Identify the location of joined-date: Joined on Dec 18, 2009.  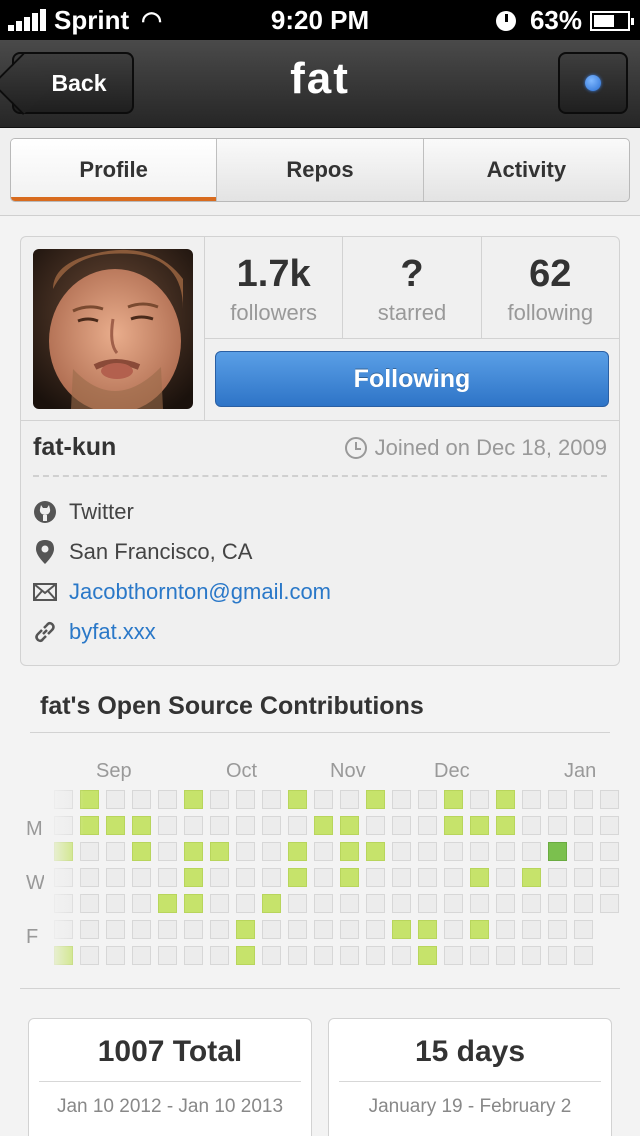
(475, 448).